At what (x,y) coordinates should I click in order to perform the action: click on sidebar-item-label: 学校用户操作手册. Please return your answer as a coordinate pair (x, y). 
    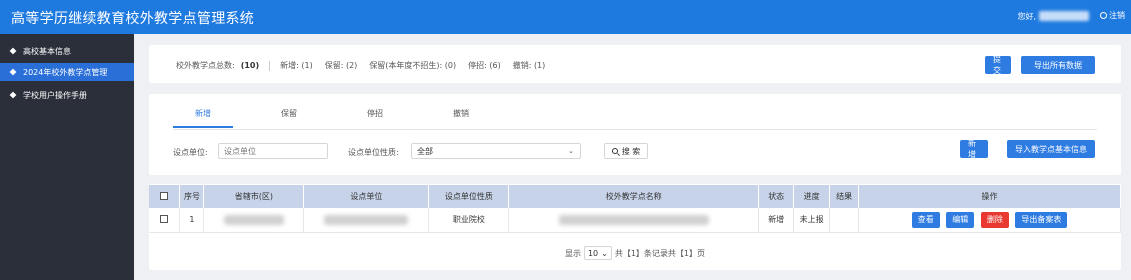
    Looking at the image, I should click on (55, 95).